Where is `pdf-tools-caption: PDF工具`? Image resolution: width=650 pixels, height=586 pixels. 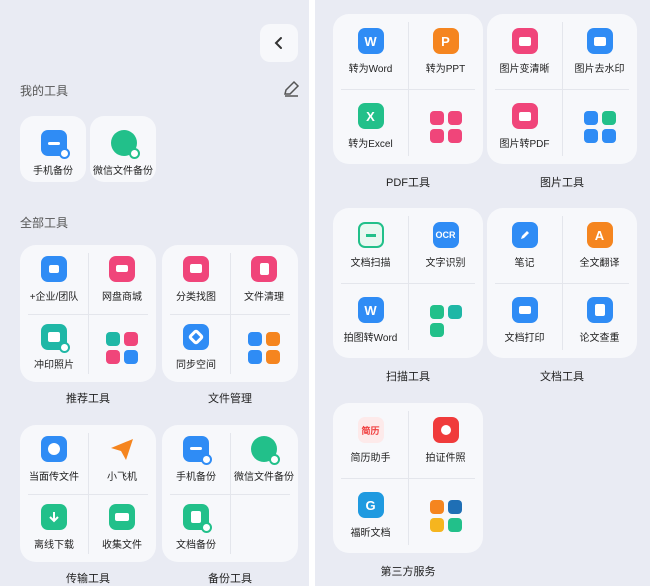
pdf-tools-caption: PDF工具 is located at coordinates (408, 183).